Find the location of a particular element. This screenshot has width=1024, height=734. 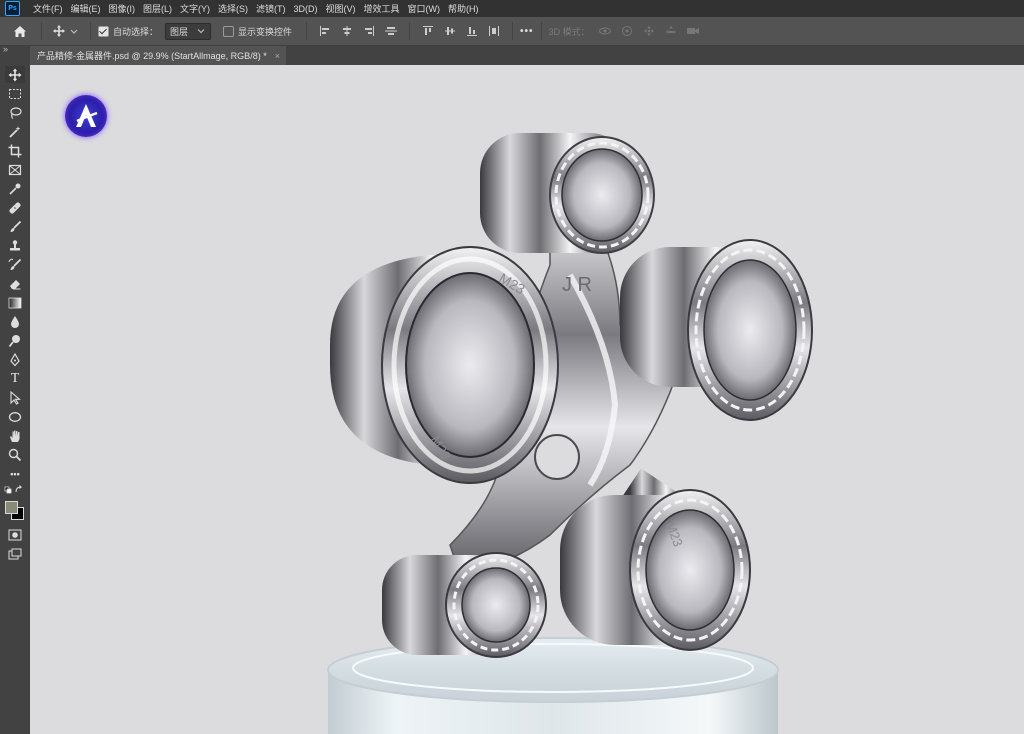

auto-select-checkbox is located at coordinates (103, 31).